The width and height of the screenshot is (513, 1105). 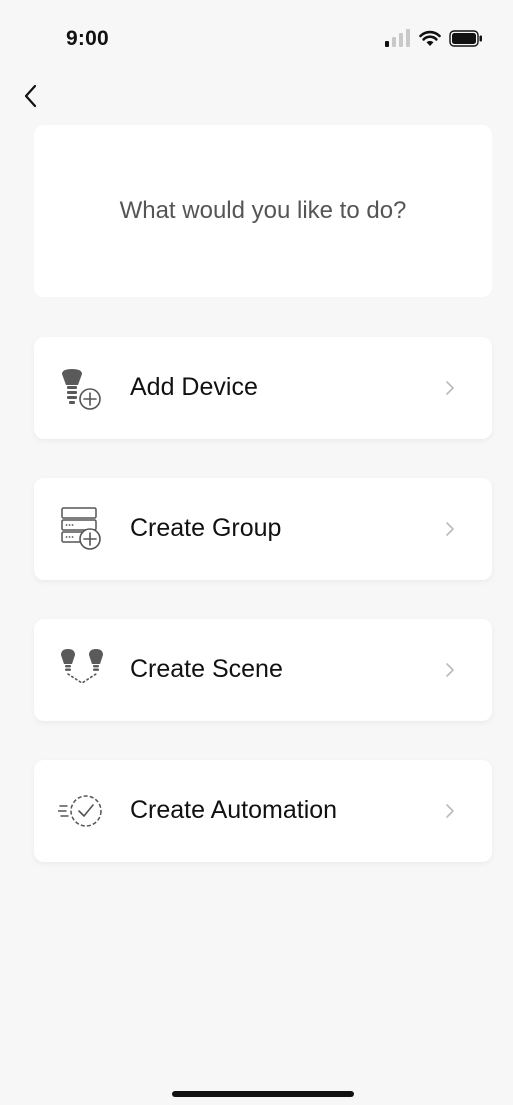 I want to click on create-scene-label: Create Scene, so click(x=206, y=669).